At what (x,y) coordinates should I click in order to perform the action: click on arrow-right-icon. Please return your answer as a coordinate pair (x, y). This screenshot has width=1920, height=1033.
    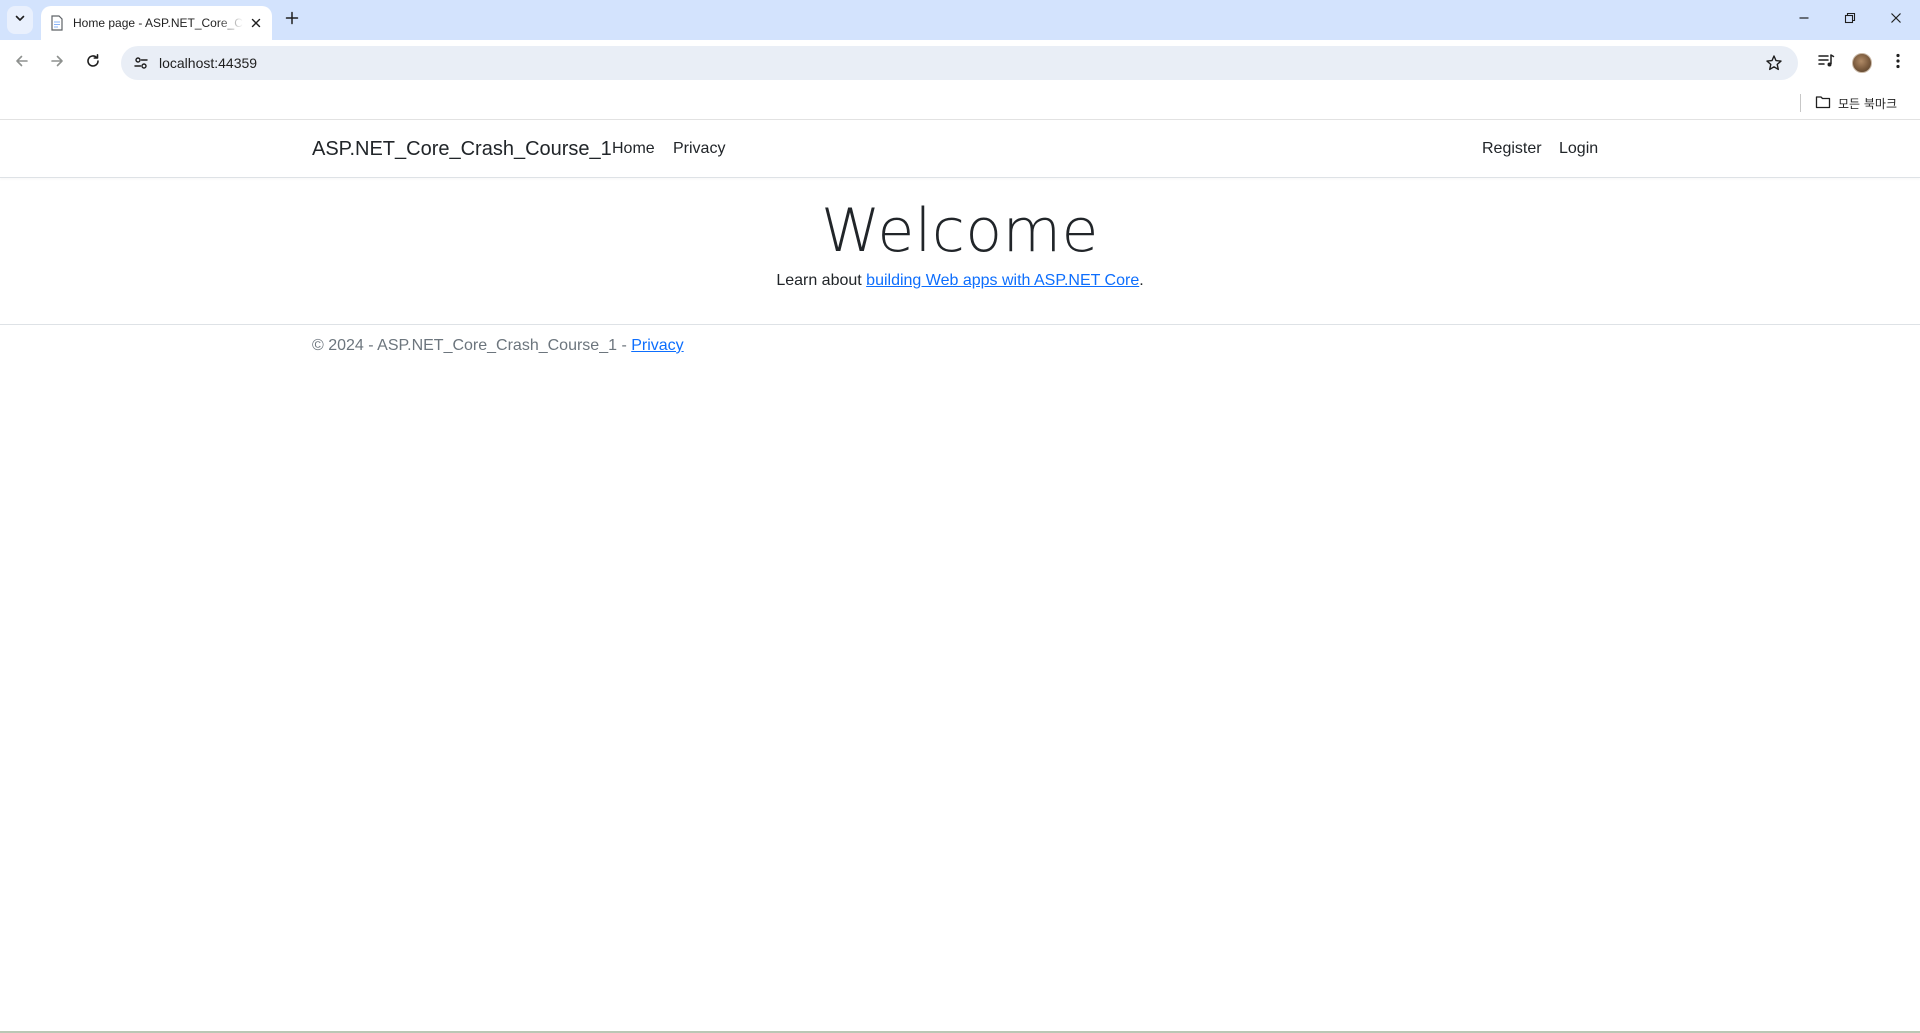
    Looking at the image, I should click on (57, 63).